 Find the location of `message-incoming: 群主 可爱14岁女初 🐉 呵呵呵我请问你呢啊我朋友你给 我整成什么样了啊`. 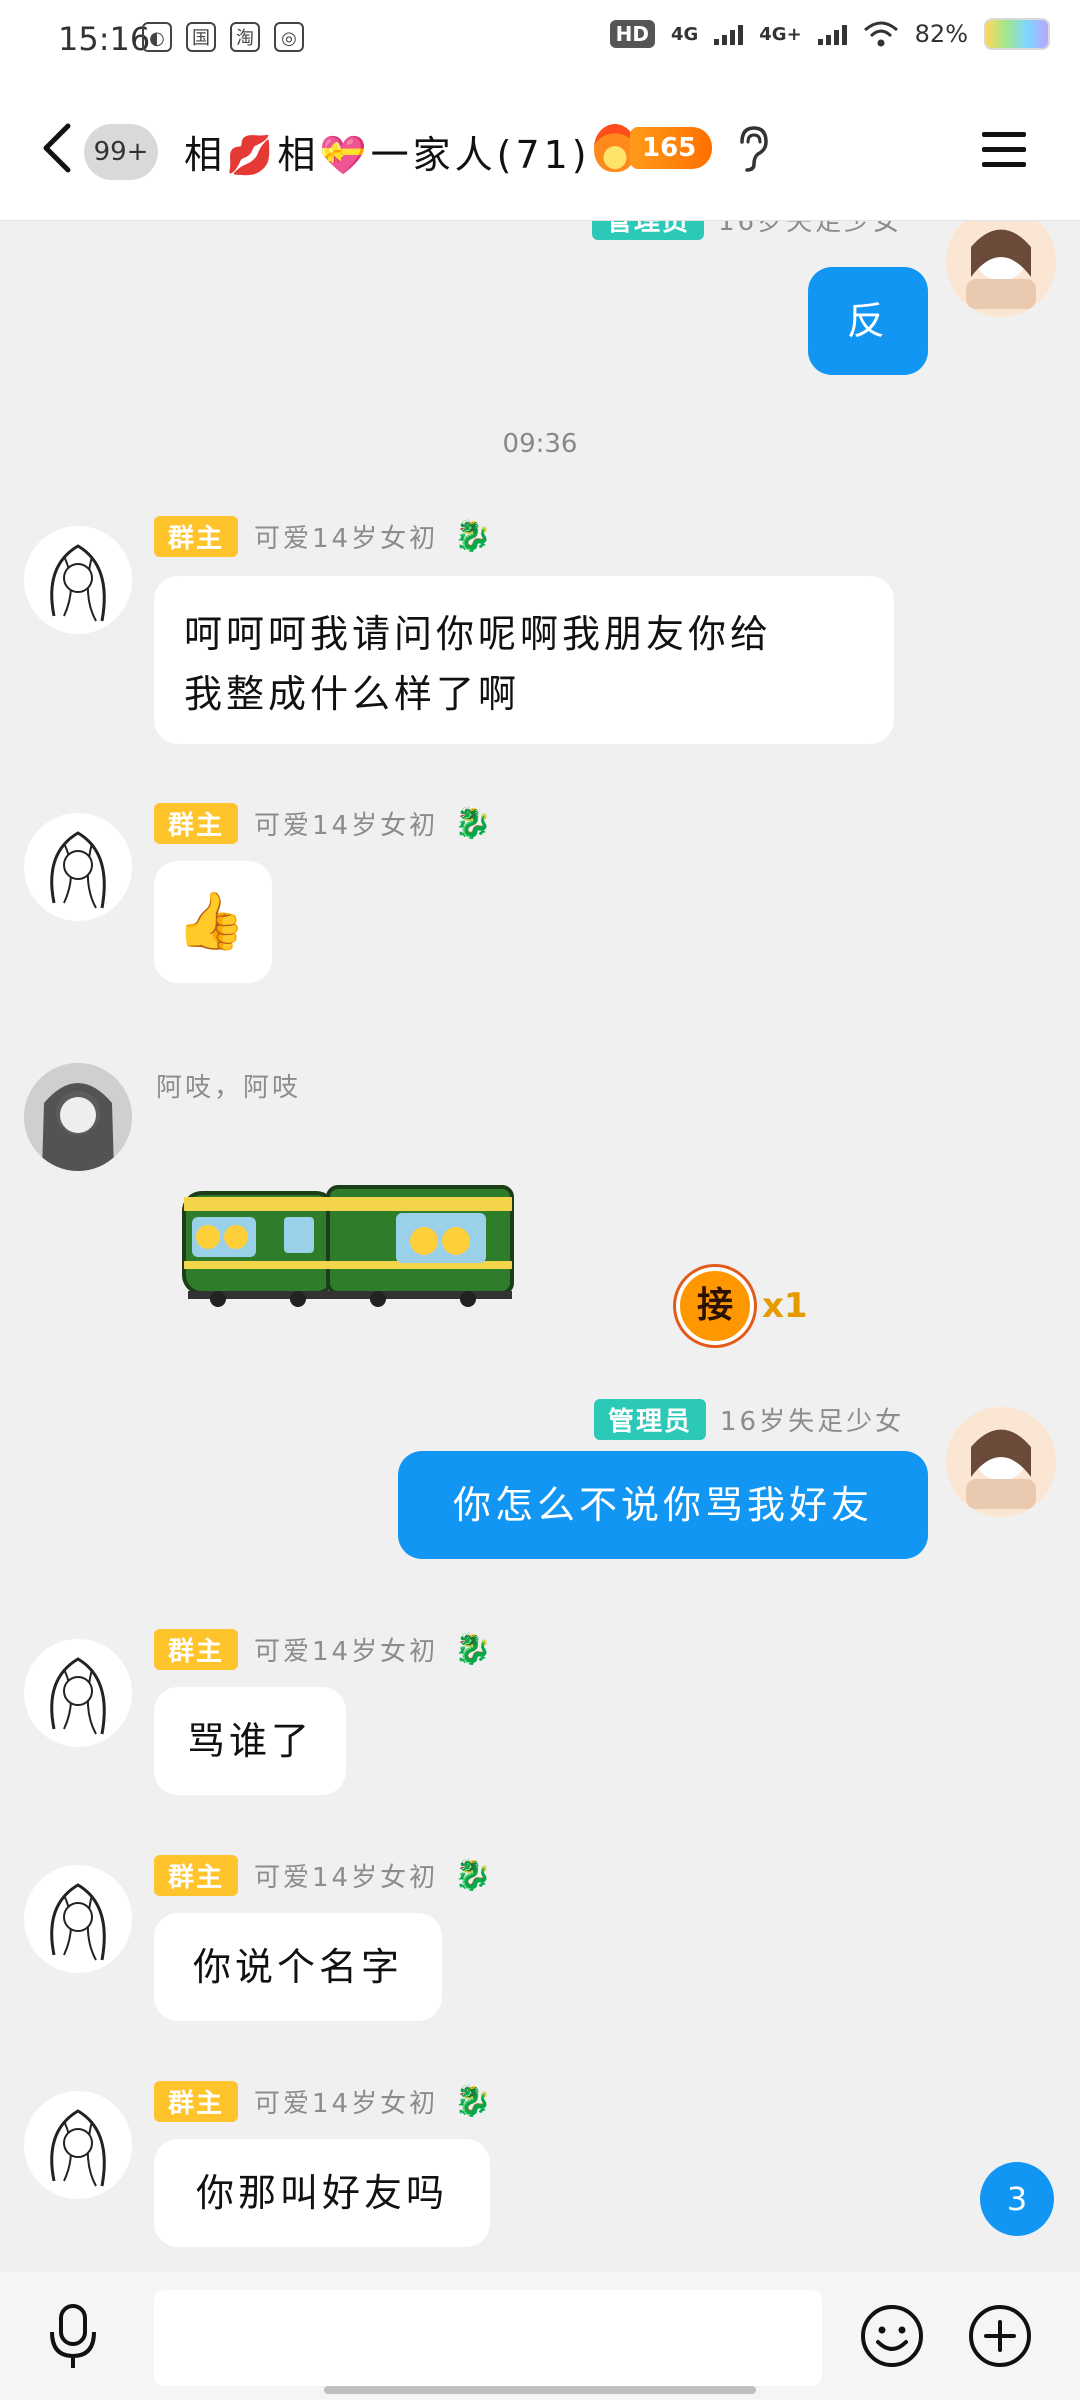

message-incoming: 群主 可爱14岁女初 🐉 呵呵呵我请问你呢啊我朋友你给 我整成什么样了啊 is located at coordinates (540, 636).